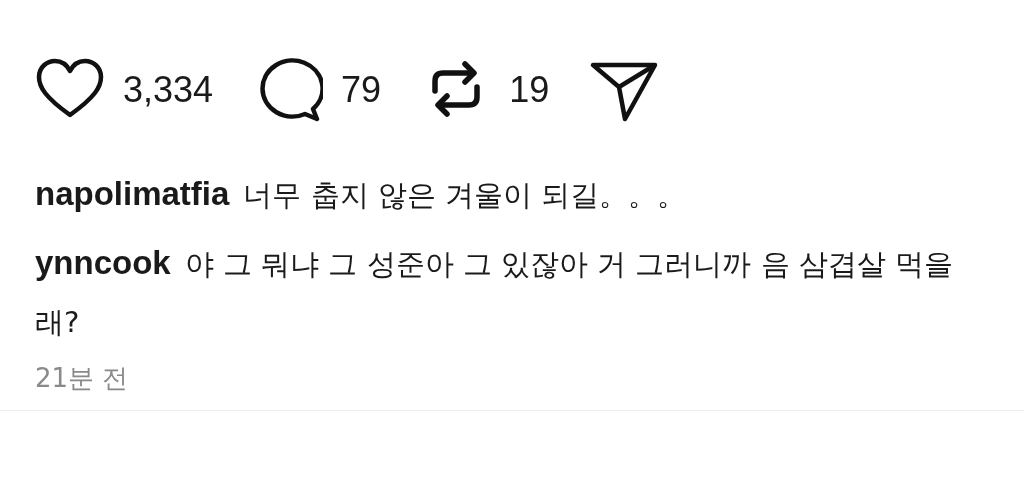  Describe the element at coordinates (361, 194) in the screenshot. I see `comment-text: napolimatfia 너무 춥지 않은 겨울이 되길。。。` at that location.